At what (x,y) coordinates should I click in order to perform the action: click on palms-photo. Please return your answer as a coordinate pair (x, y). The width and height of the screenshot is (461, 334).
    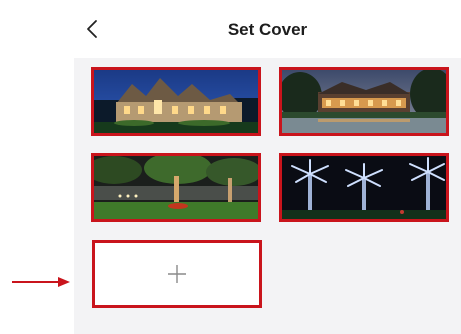
    Looking at the image, I should click on (364, 187).